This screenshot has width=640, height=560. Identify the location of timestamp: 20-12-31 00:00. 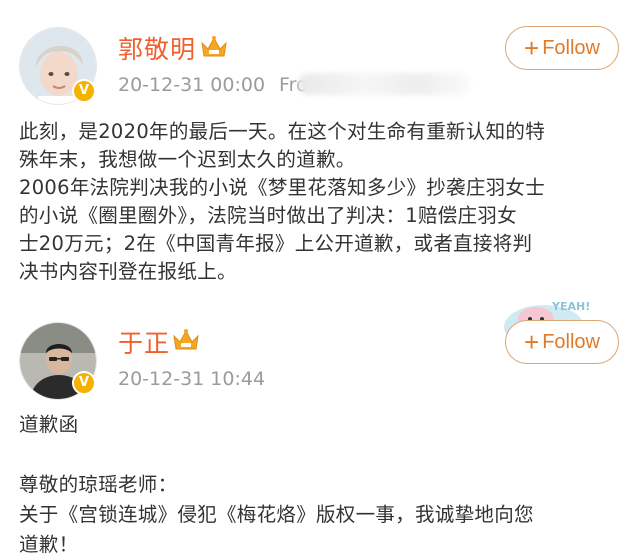
(192, 85).